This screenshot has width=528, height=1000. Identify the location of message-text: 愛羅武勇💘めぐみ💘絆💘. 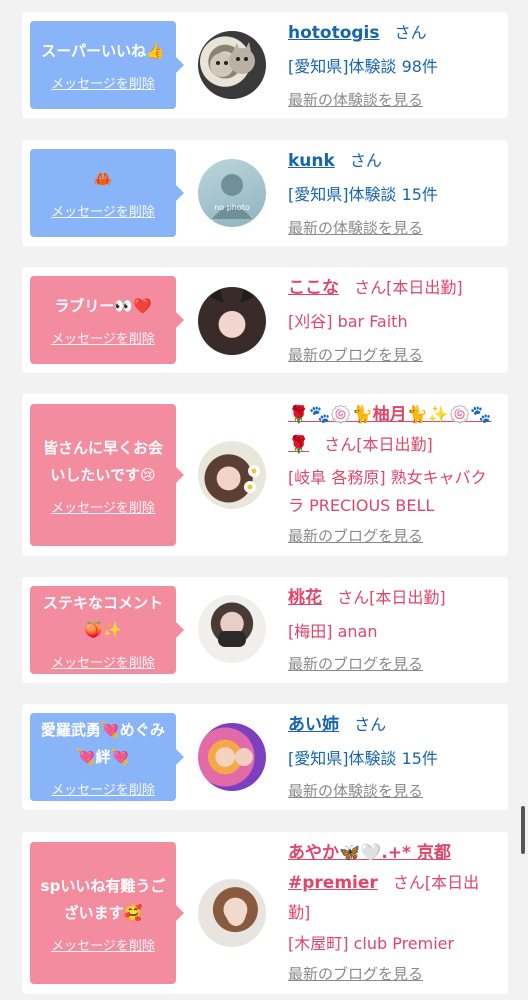
(103, 743).